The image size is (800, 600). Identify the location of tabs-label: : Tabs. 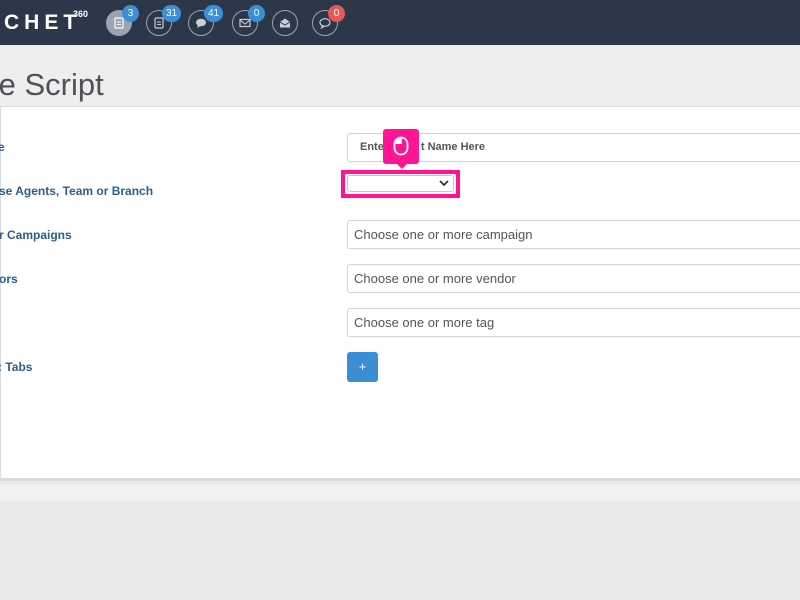
(16, 367).